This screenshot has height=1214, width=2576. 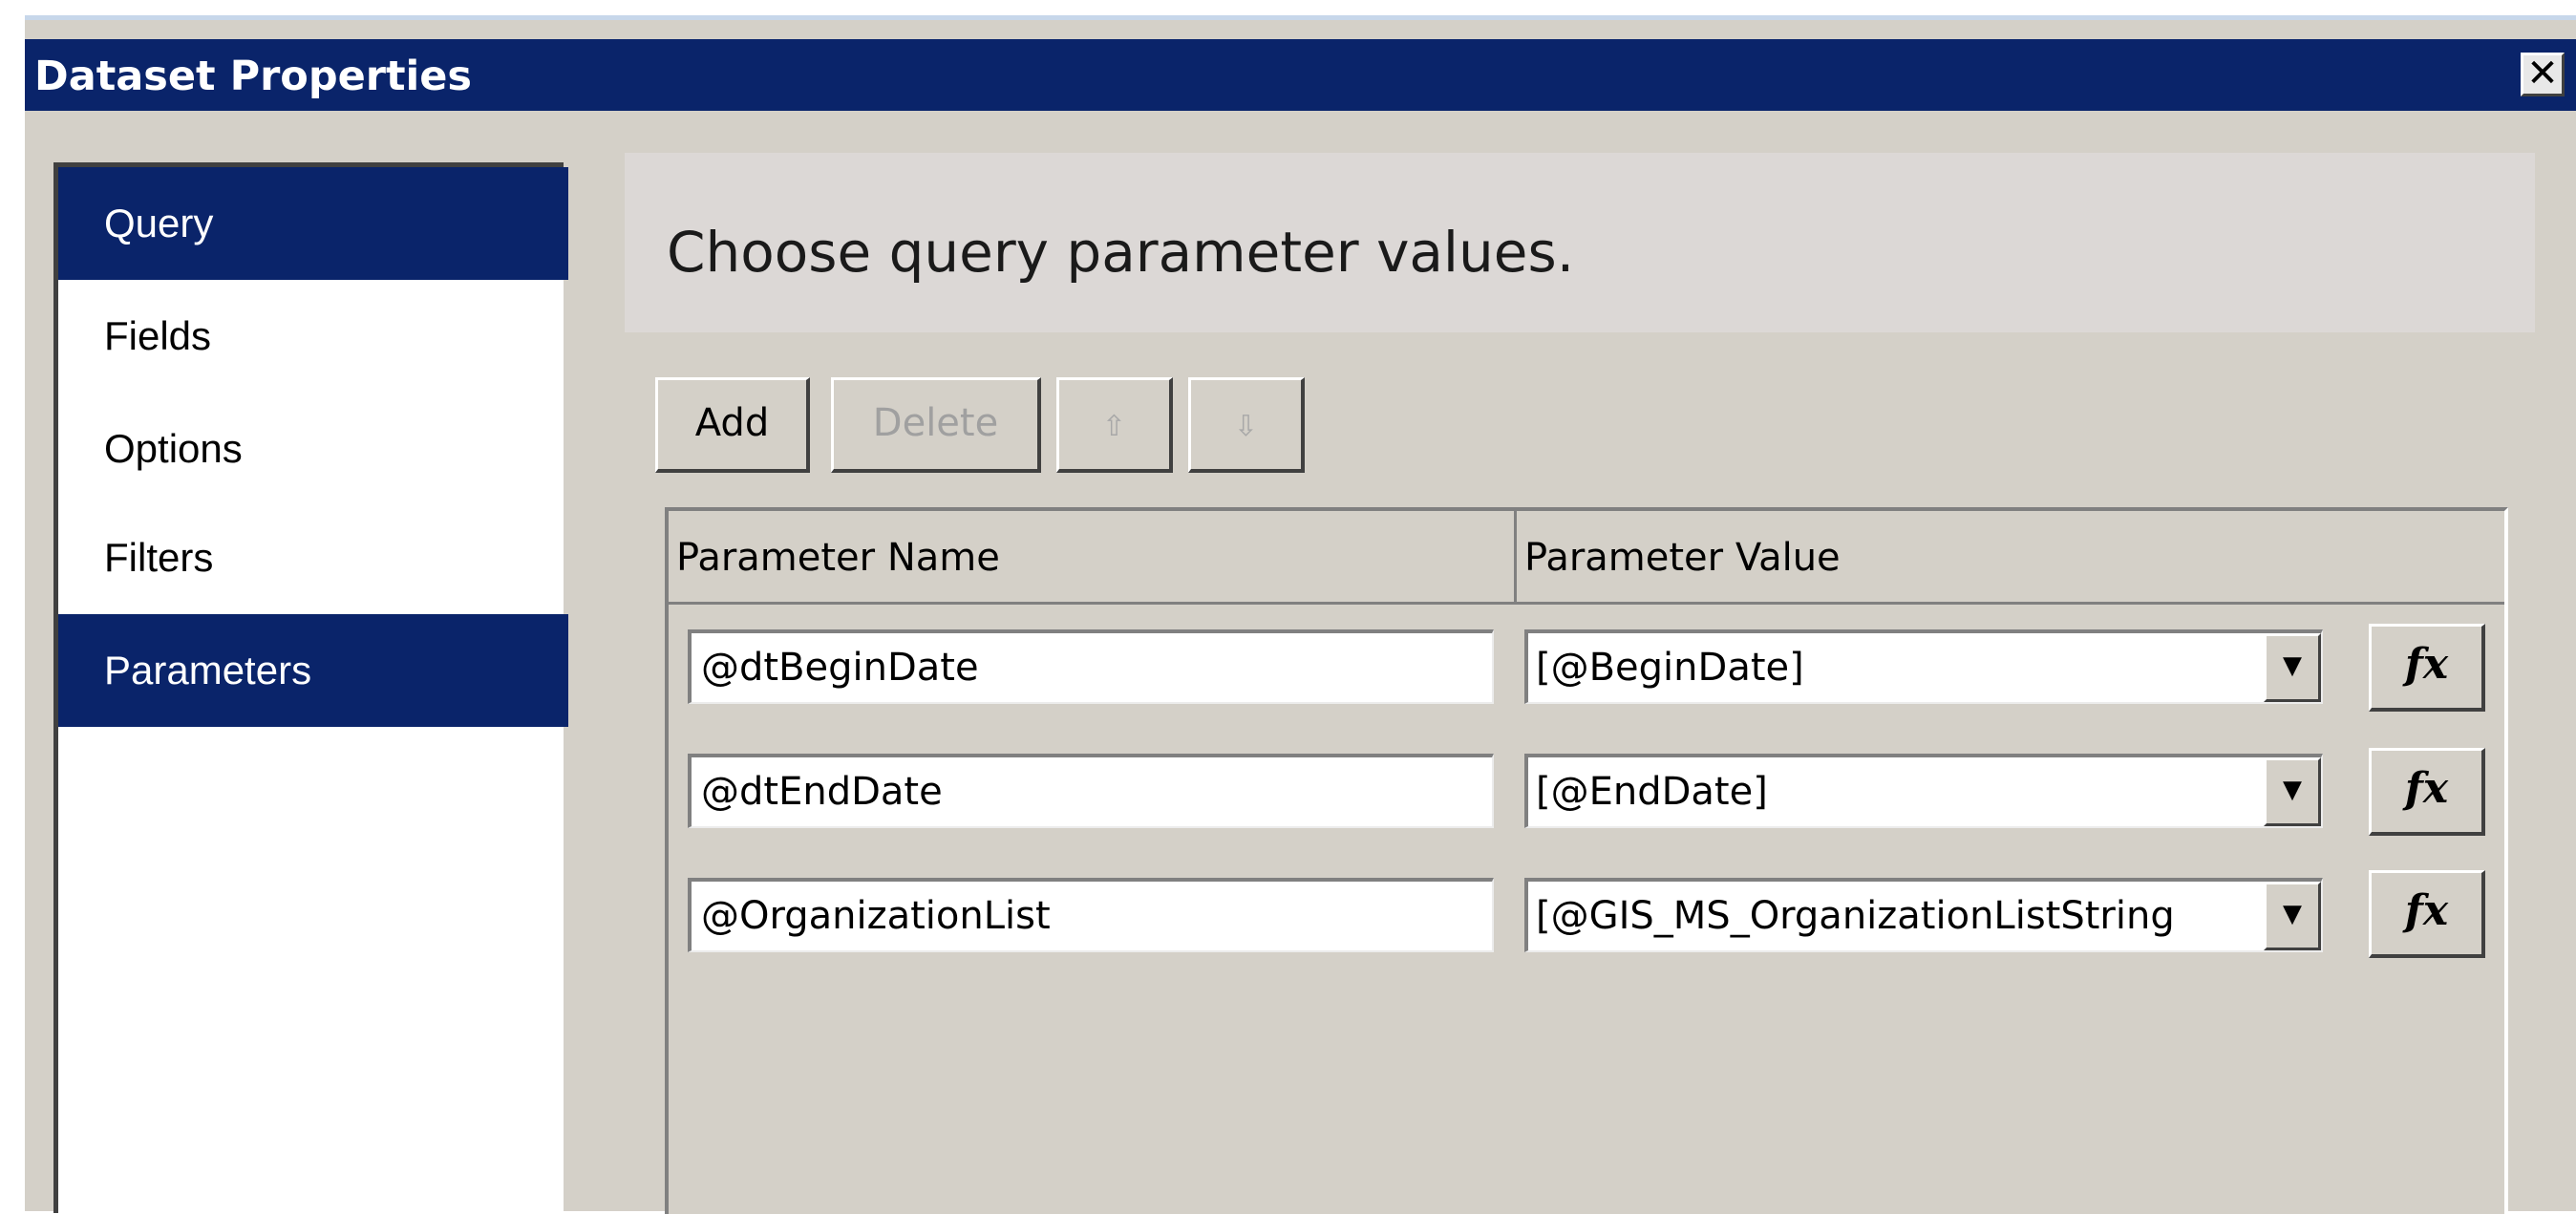 I want to click on nav-item-query: Query, so click(x=313, y=223).